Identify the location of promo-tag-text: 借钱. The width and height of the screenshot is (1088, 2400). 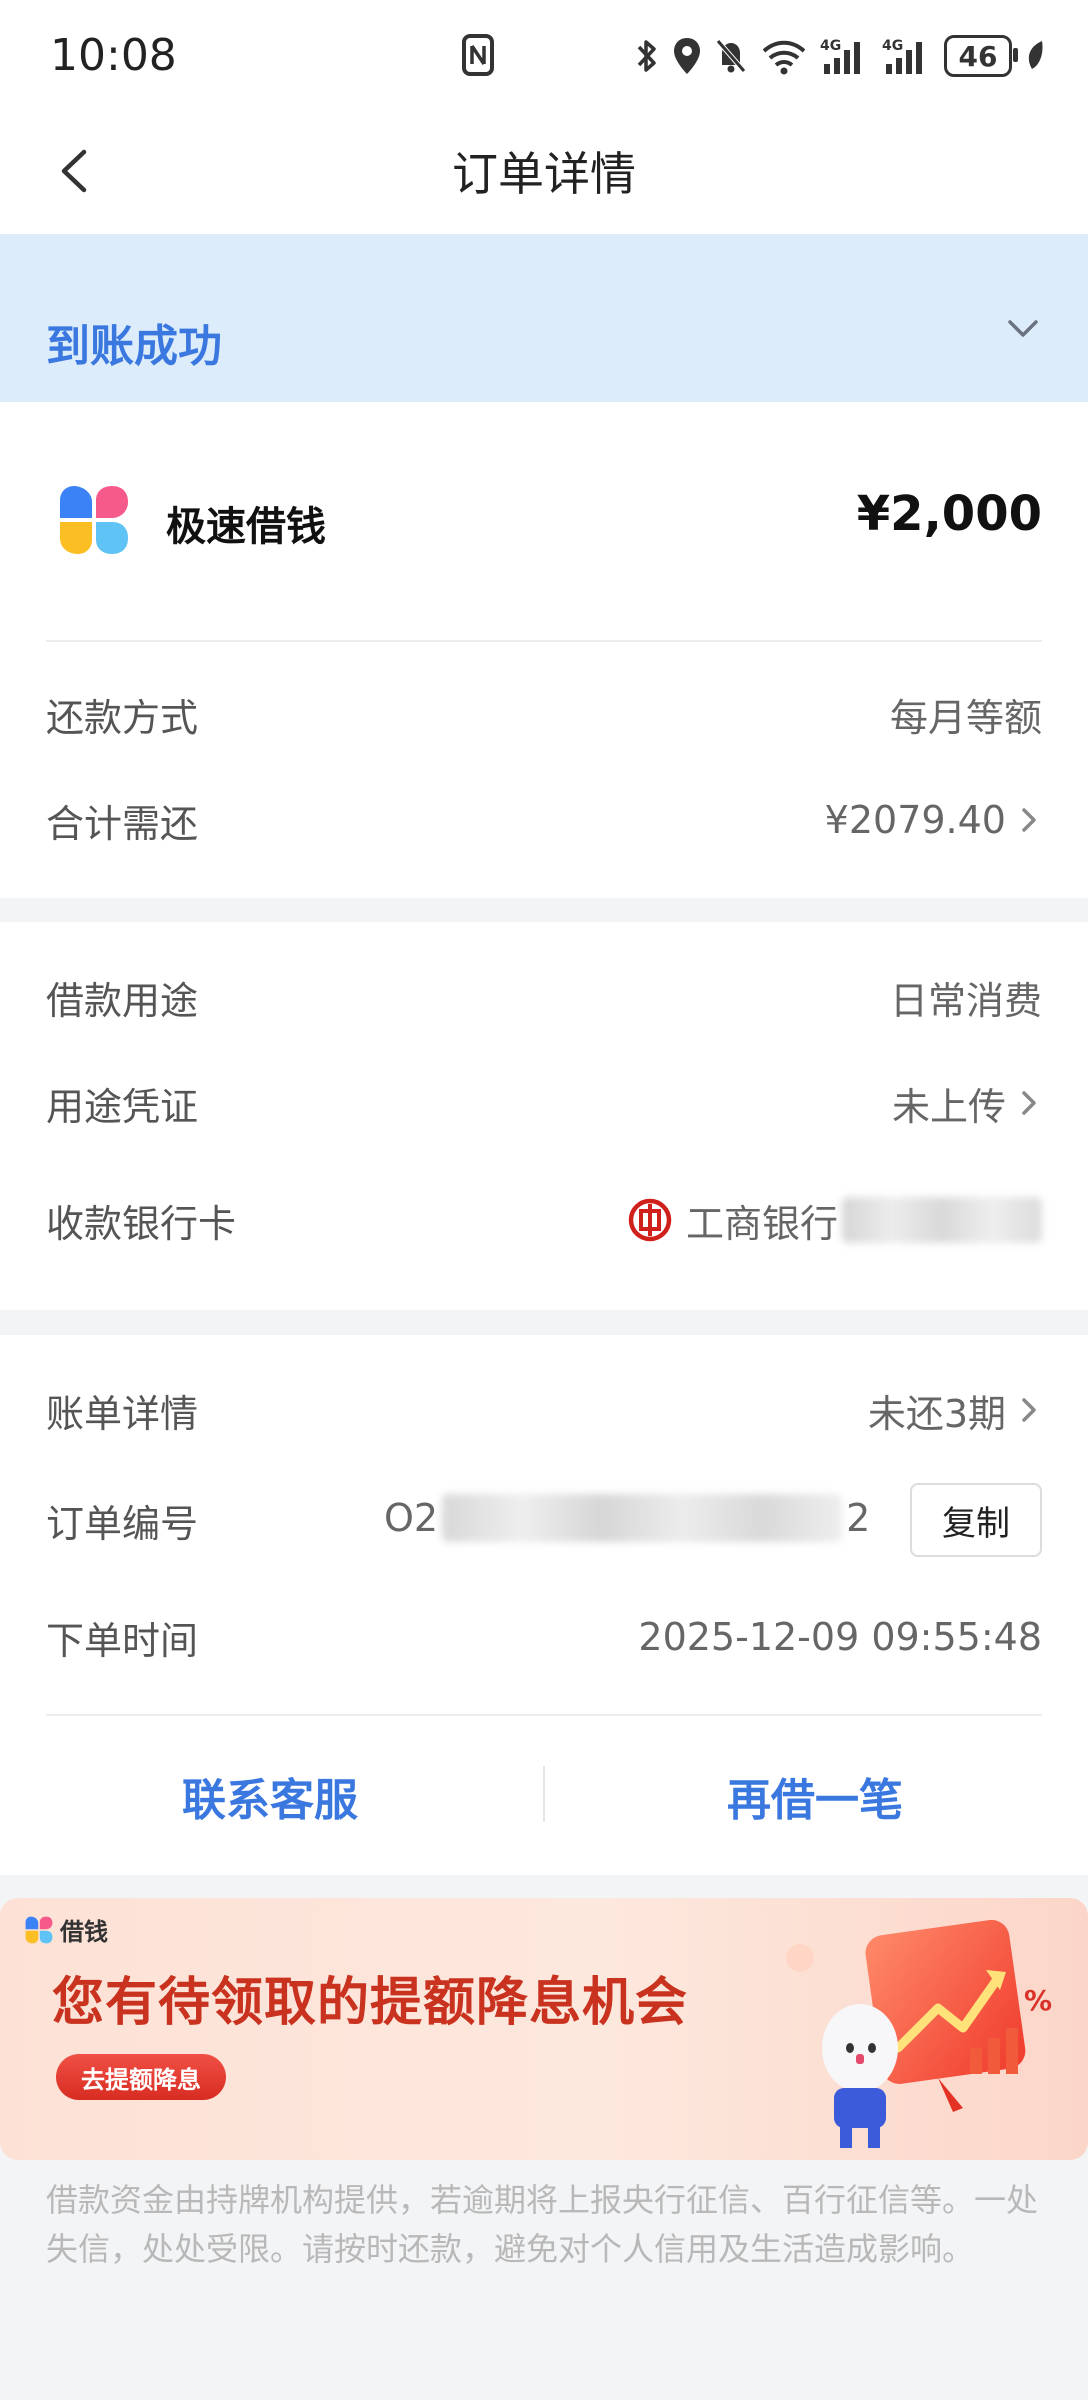
(84, 1932).